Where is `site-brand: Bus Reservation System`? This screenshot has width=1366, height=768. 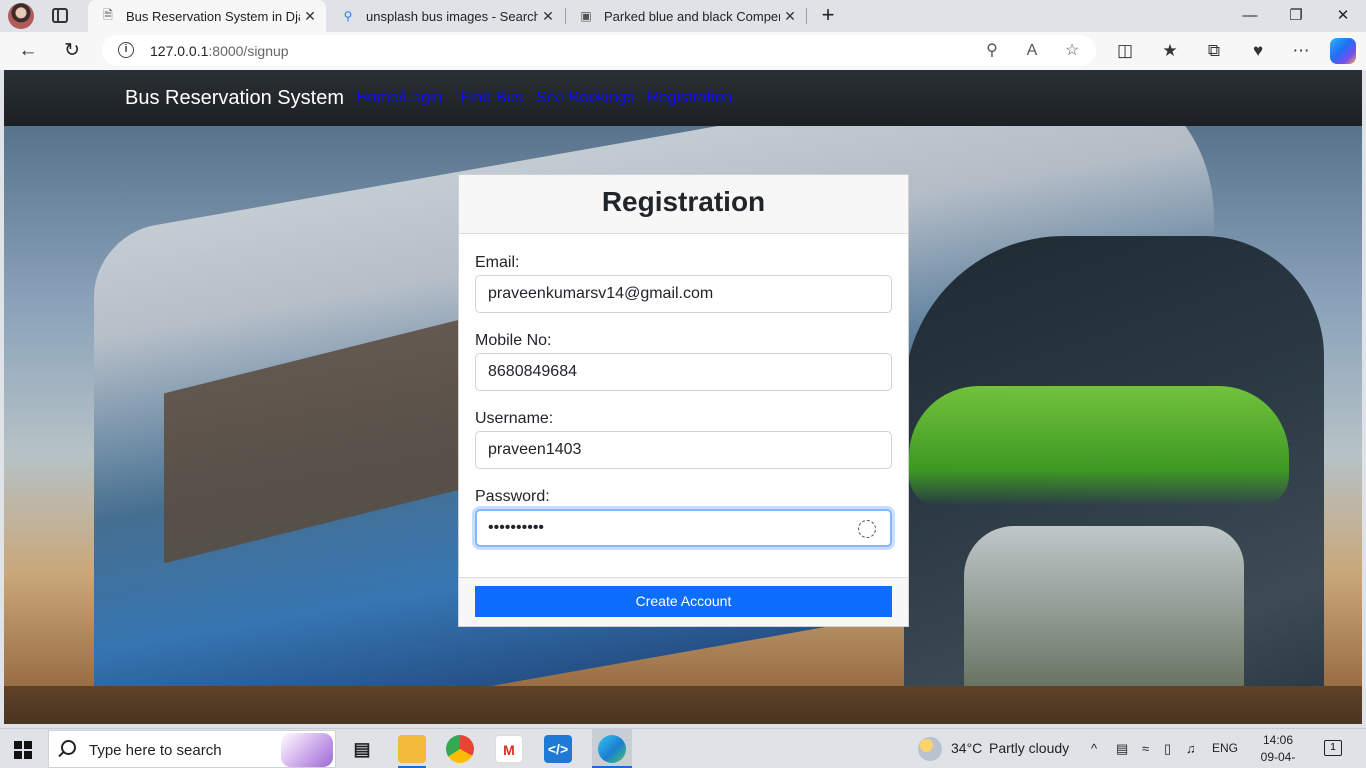 site-brand: Bus Reservation System is located at coordinates (234, 98).